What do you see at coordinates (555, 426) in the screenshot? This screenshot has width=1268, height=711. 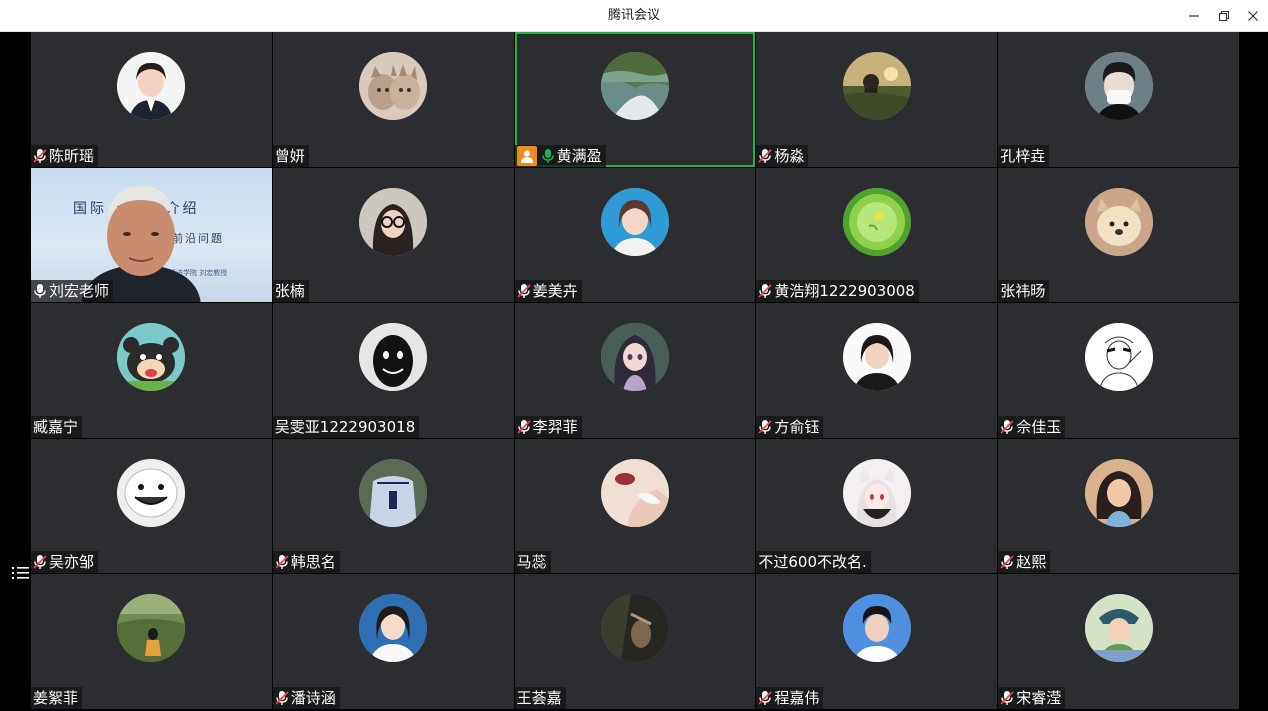 I see `participant-name: 李羿菲` at bounding box center [555, 426].